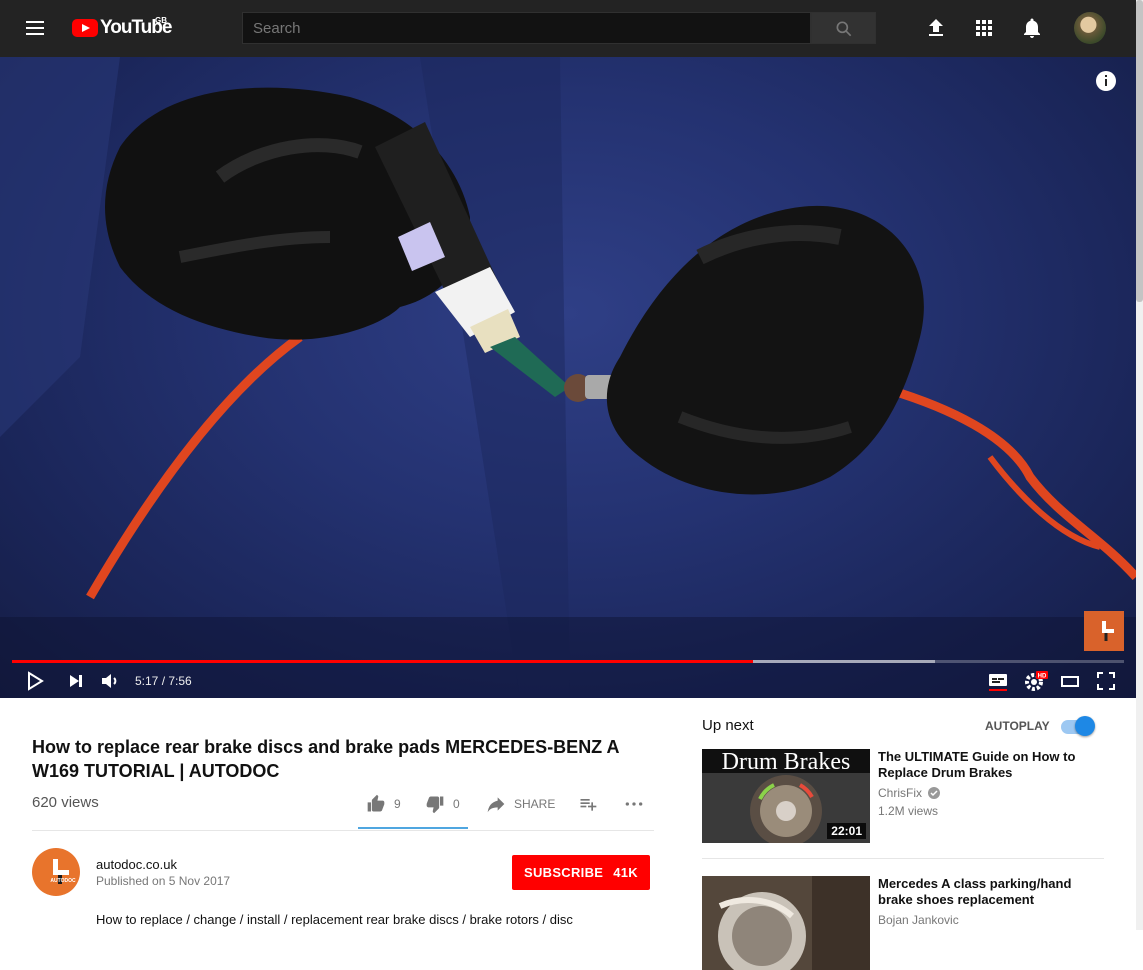 This screenshot has height=970, width=1143. What do you see at coordinates (526, 28) in the screenshot?
I see `search-input` at bounding box center [526, 28].